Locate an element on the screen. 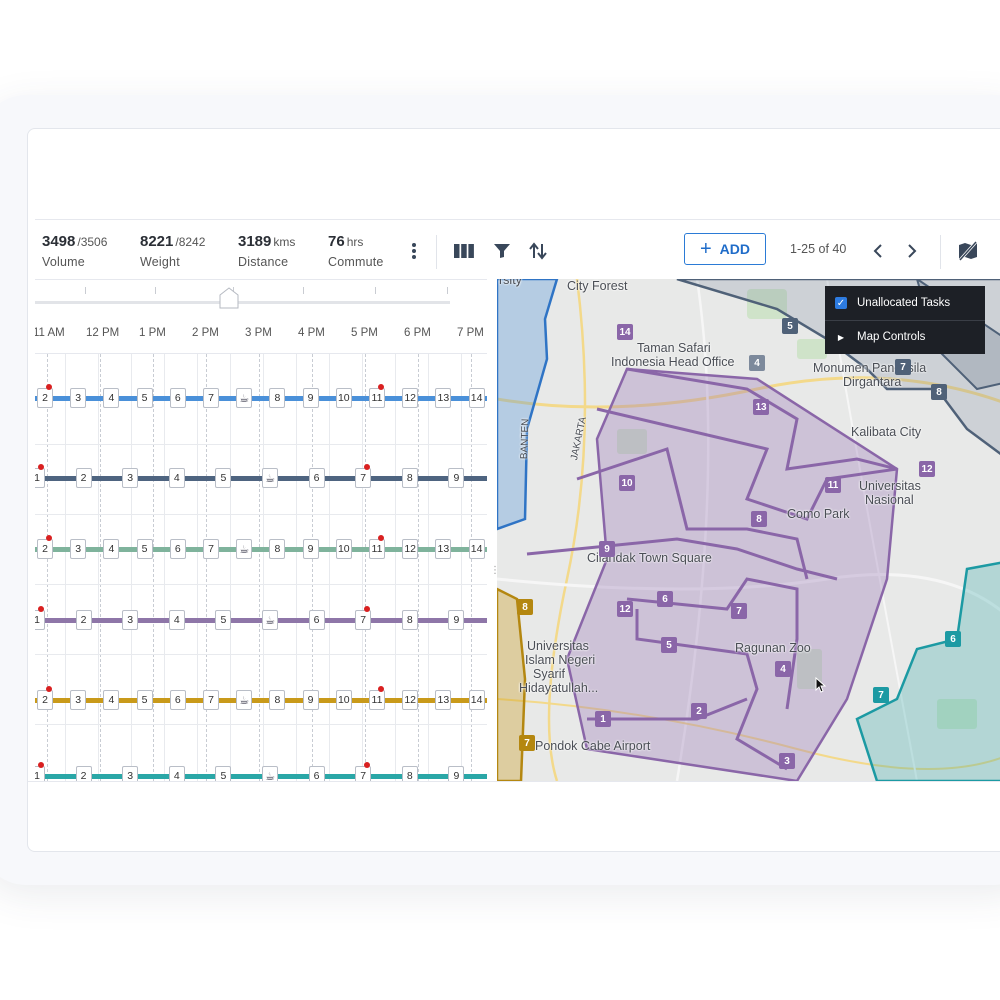 The height and width of the screenshot is (1000, 1000). map-off-icon is located at coordinates (968, 251).